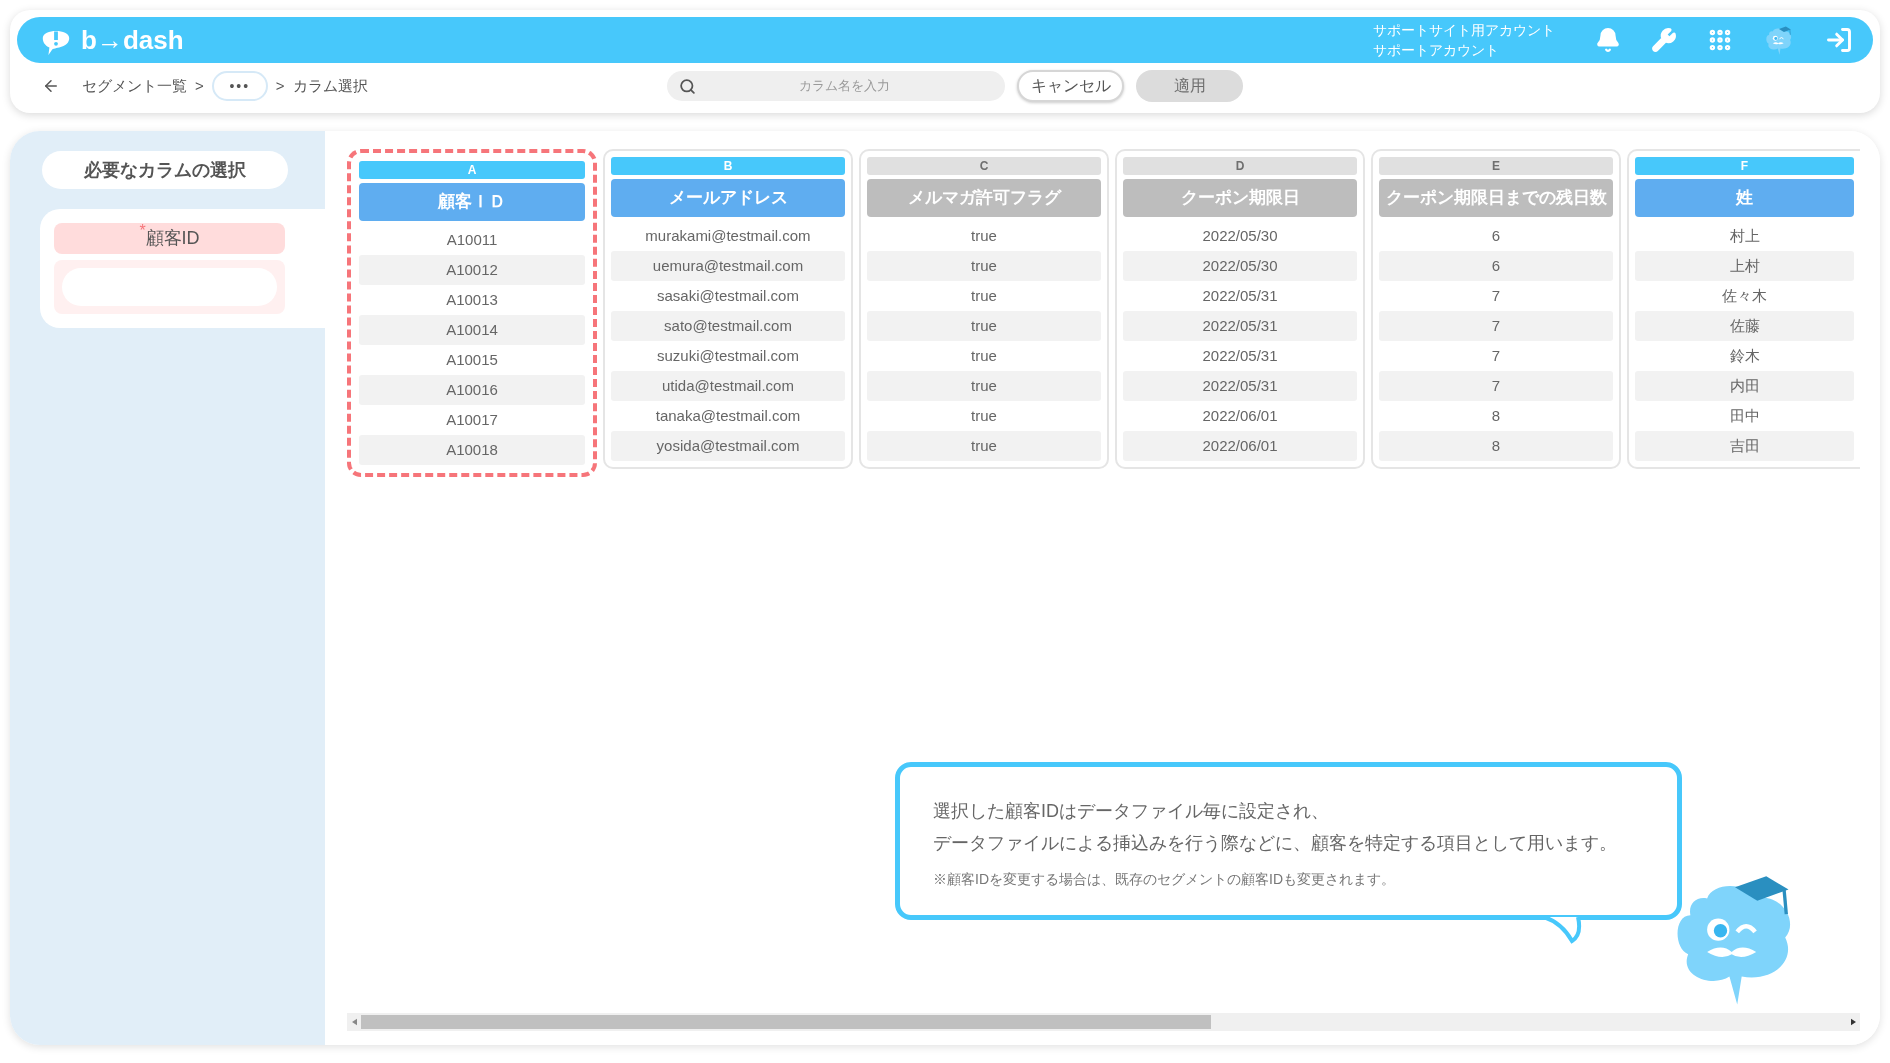 This screenshot has height=1063, width=1890. I want to click on hint-note: ※顧客IDを変更する場合は、既存のセグメントの顧客IDも変更されます。, so click(1164, 879).